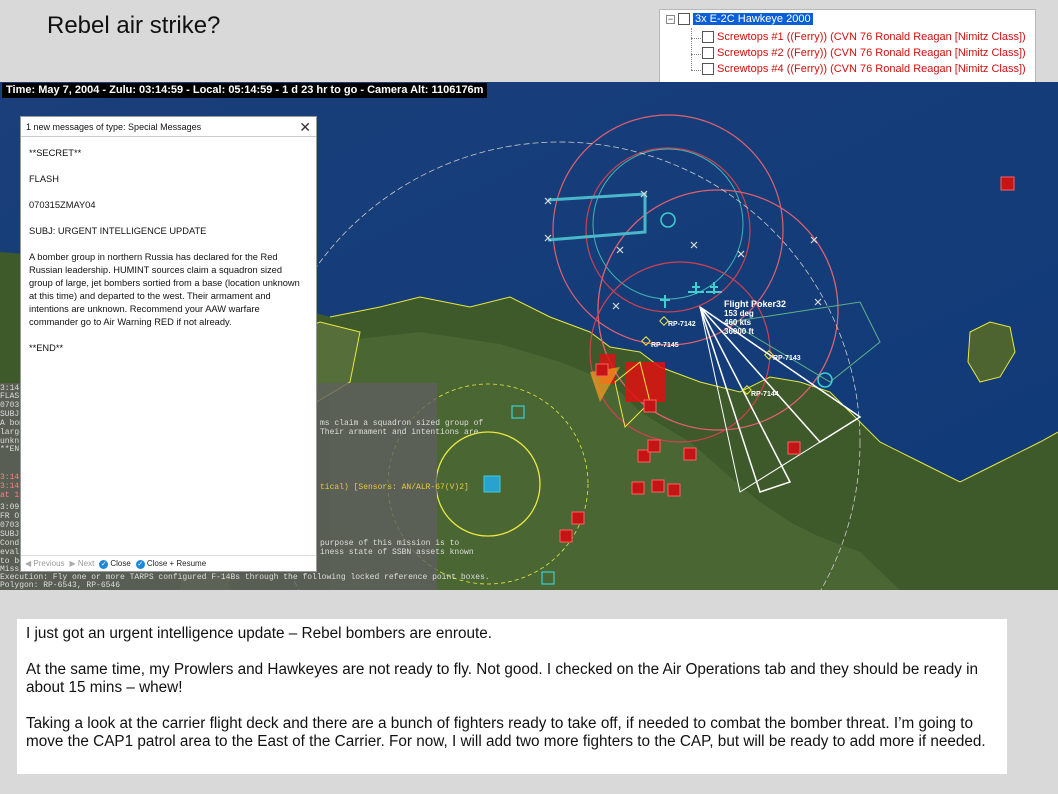 The width and height of the screenshot is (1058, 794). What do you see at coordinates (755, 304) in the screenshot?
I see `flight-label: Flight Poker32` at bounding box center [755, 304].